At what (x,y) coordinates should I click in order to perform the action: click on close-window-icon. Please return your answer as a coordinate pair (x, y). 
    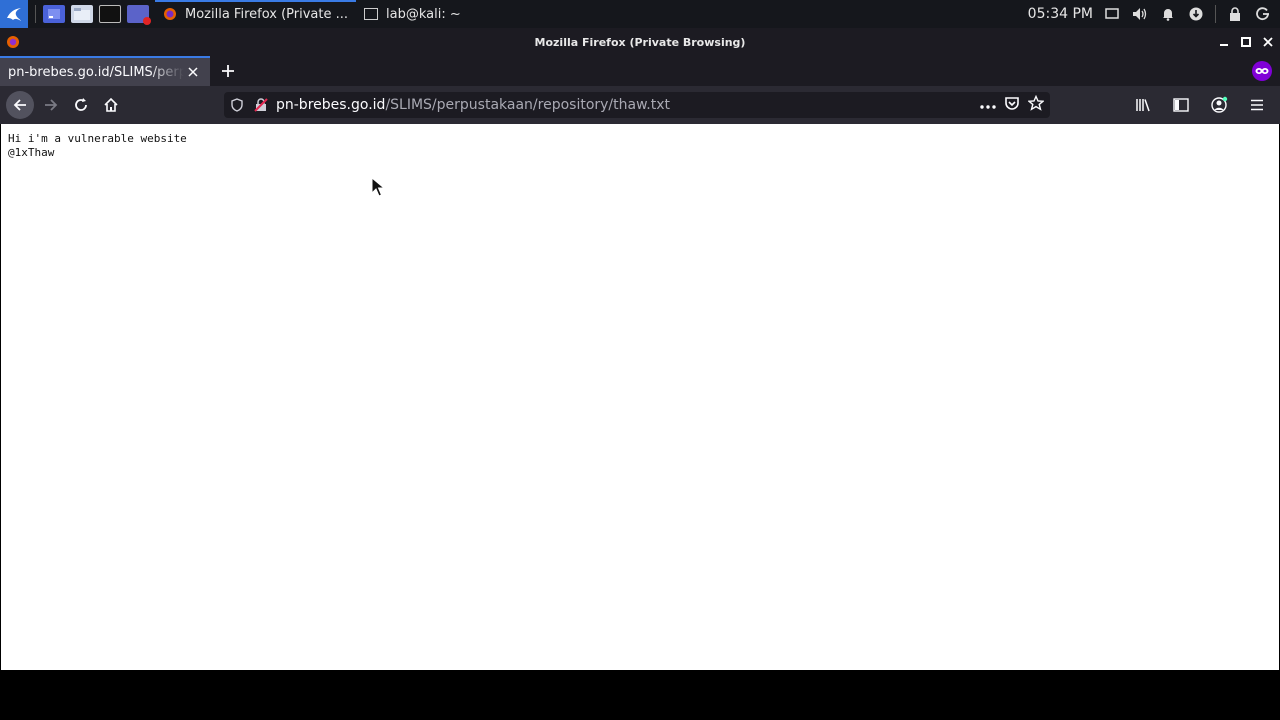
    Looking at the image, I should click on (1268, 42).